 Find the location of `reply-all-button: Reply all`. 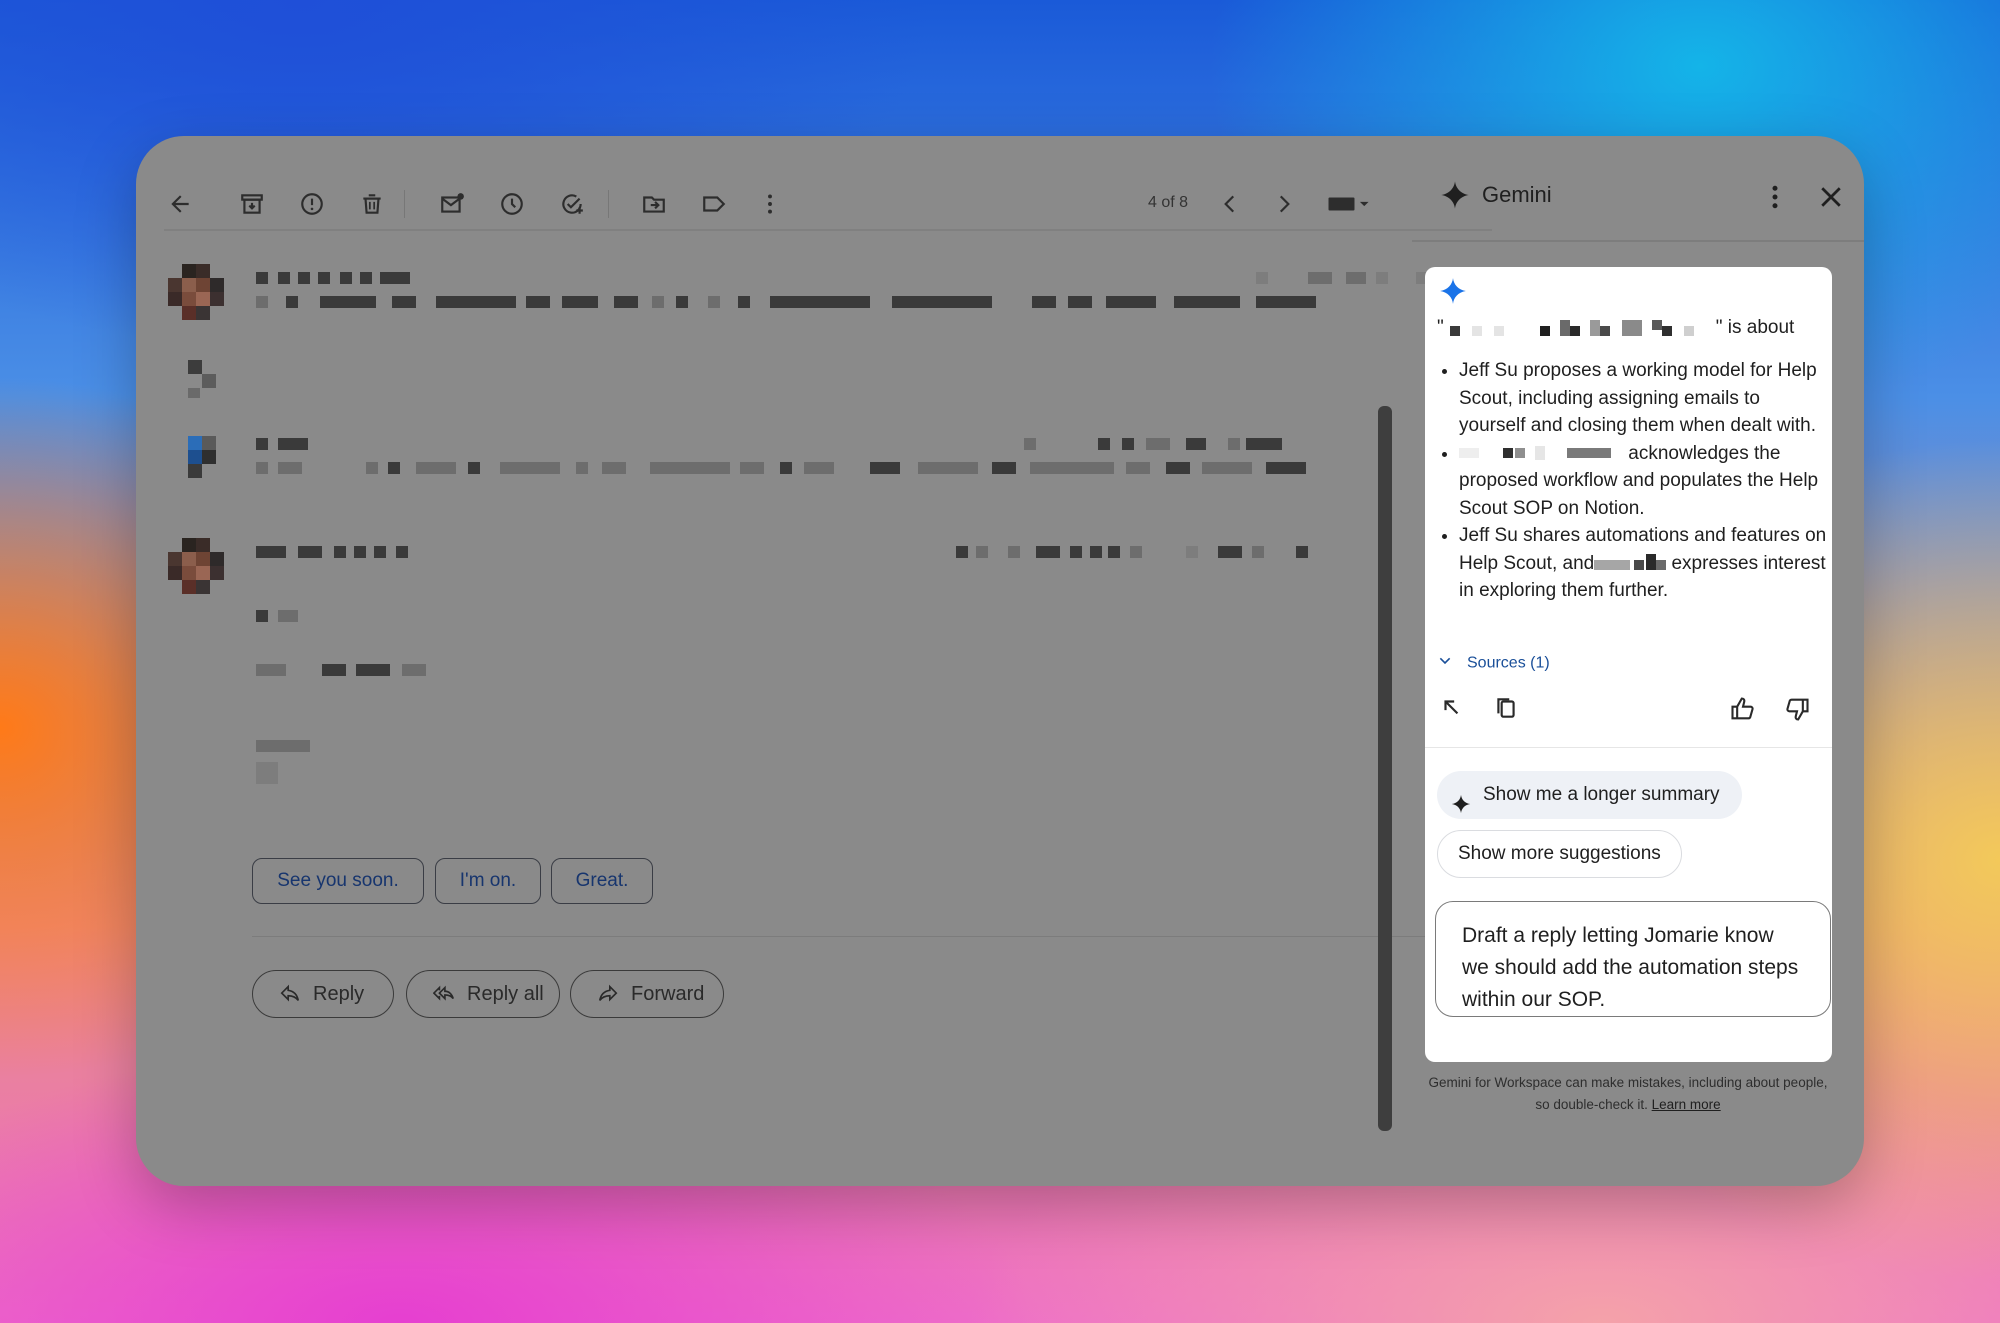

reply-all-button: Reply all is located at coordinates (483, 994).